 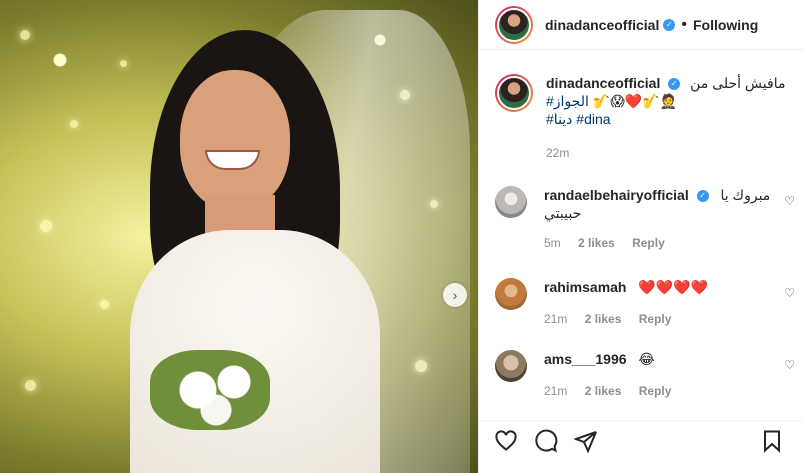 I want to click on comment-text: مبروك يا, so click(x=745, y=195).